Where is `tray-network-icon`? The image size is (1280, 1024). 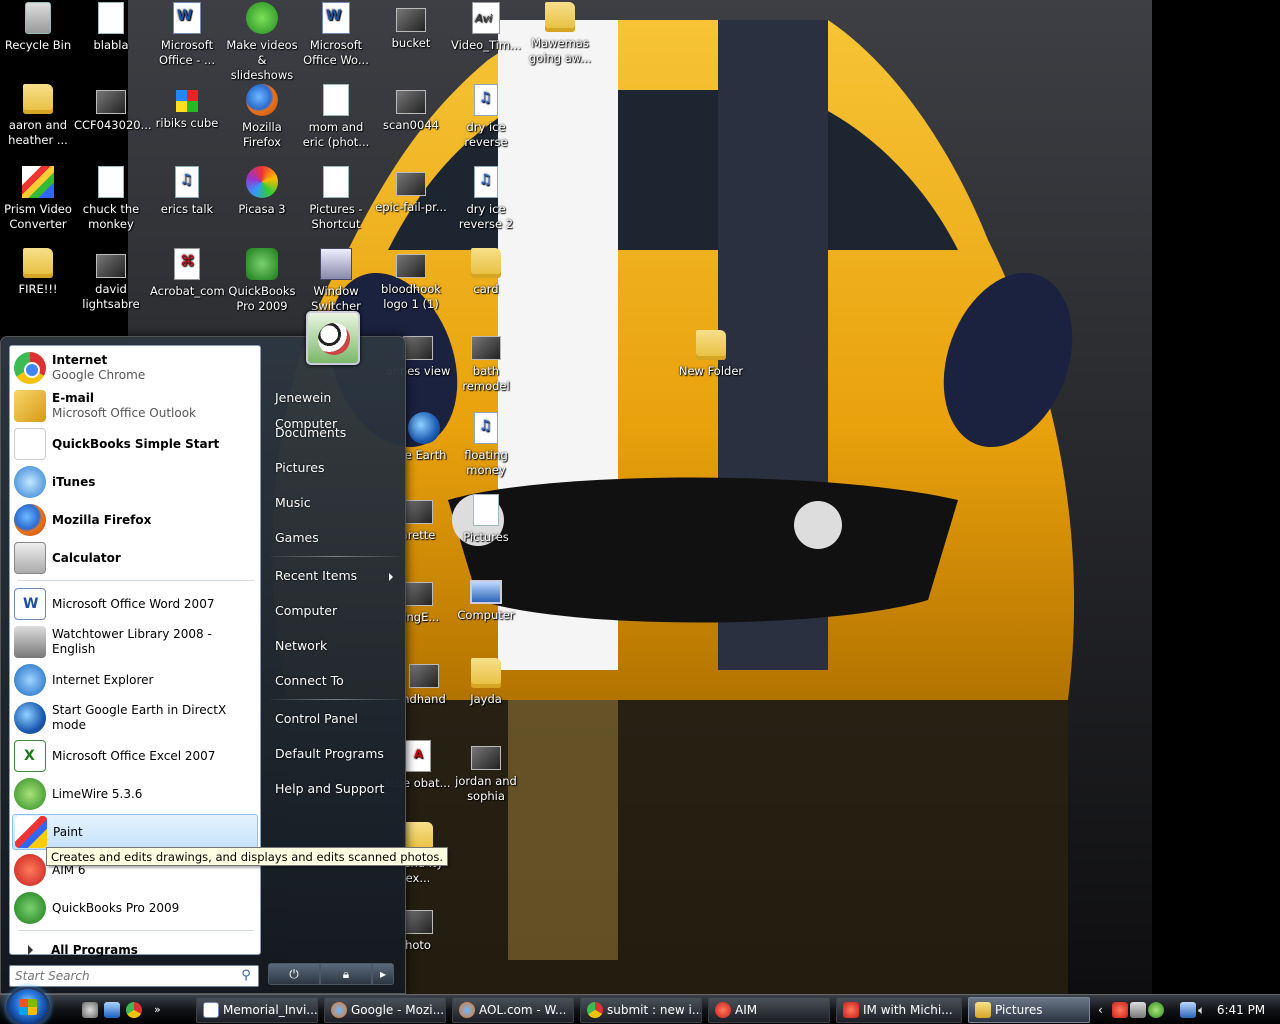 tray-network-icon is located at coordinates (1188, 1010).